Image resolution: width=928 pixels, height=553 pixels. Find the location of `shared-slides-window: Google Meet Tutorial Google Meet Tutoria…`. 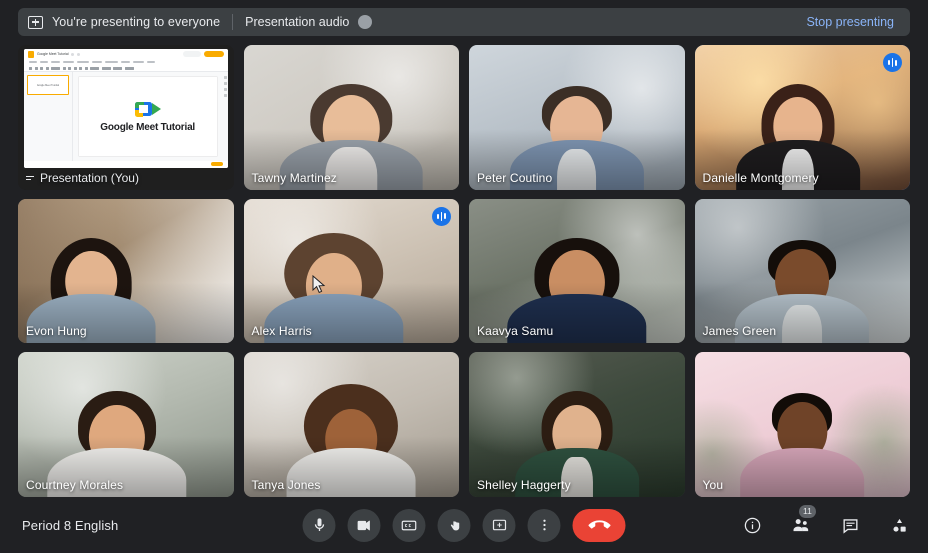

shared-slides-window: Google Meet Tutorial Google Meet Tutoria… is located at coordinates (126, 108).